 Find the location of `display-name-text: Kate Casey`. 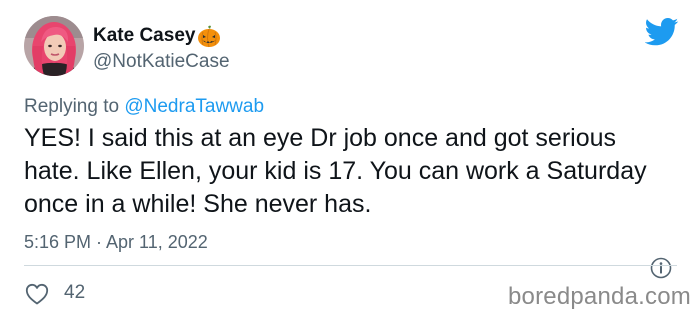

display-name-text: Kate Casey is located at coordinates (144, 35).